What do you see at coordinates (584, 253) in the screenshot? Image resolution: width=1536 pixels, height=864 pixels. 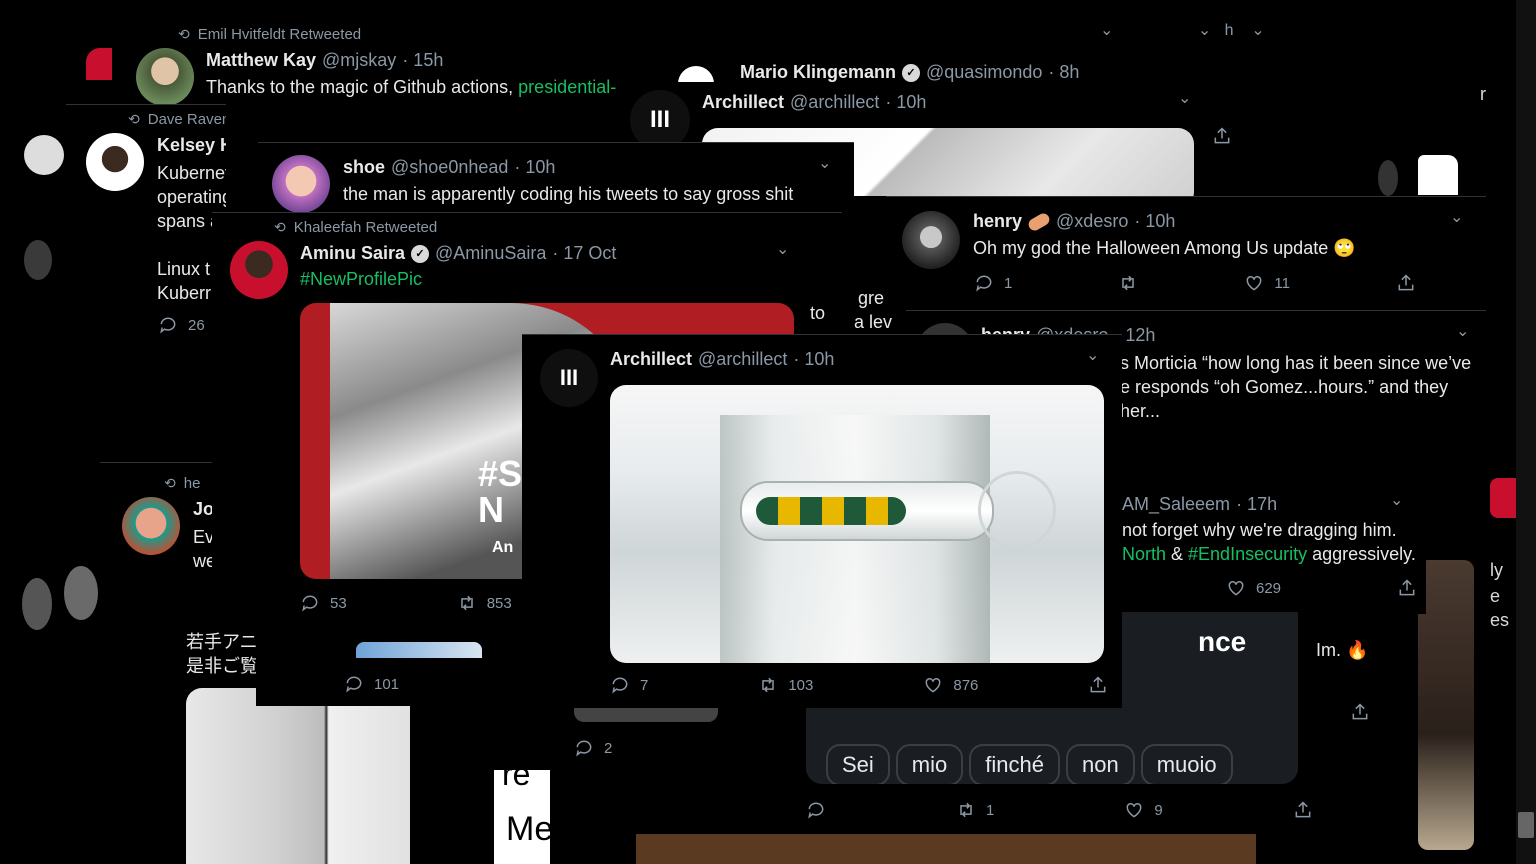 I see `tweet-time: · 17 Oct` at bounding box center [584, 253].